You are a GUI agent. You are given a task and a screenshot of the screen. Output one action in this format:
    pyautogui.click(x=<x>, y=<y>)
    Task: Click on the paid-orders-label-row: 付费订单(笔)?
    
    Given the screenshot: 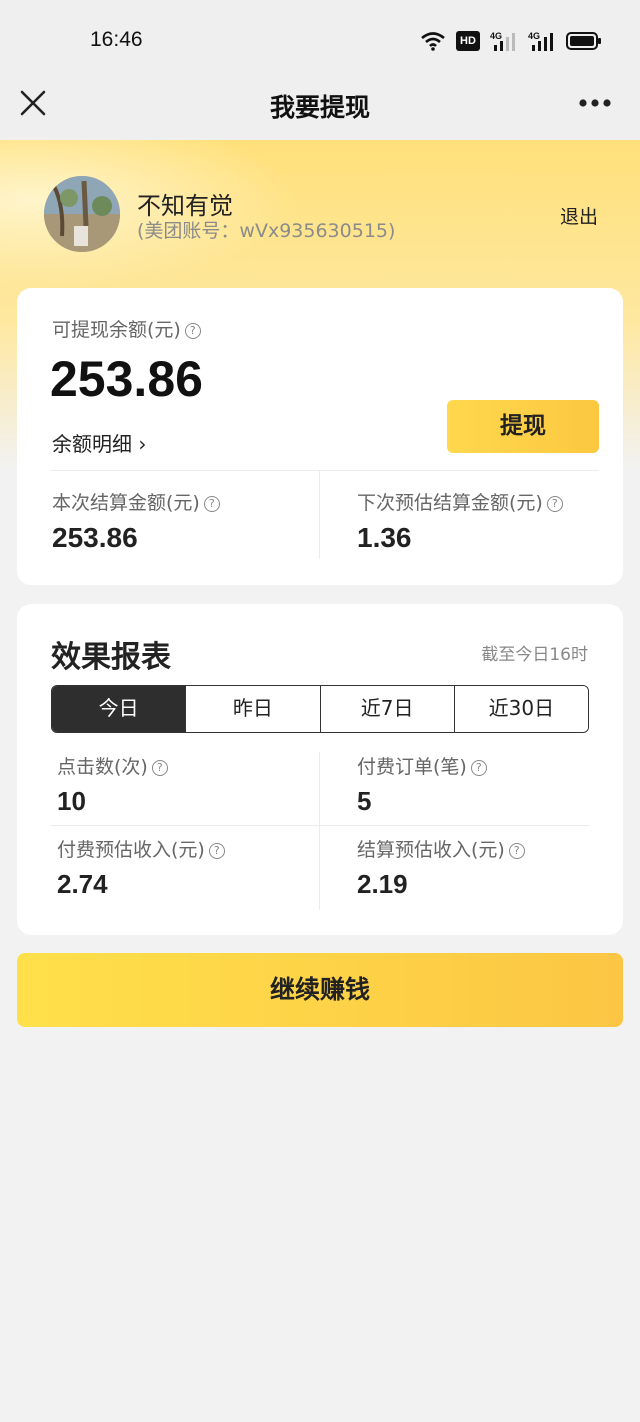 What is the action you would take?
    pyautogui.click(x=422, y=765)
    